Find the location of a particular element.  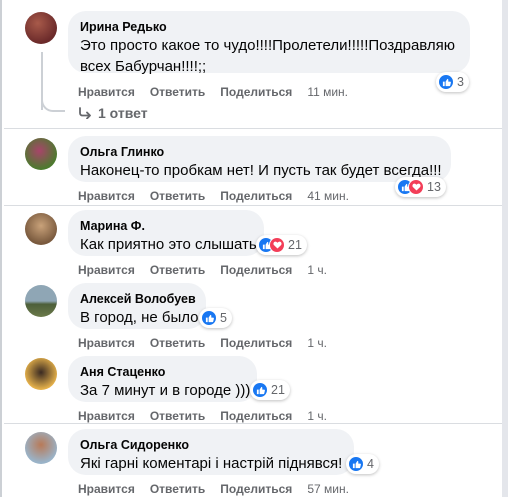

reaction-count: 13 is located at coordinates (434, 187).